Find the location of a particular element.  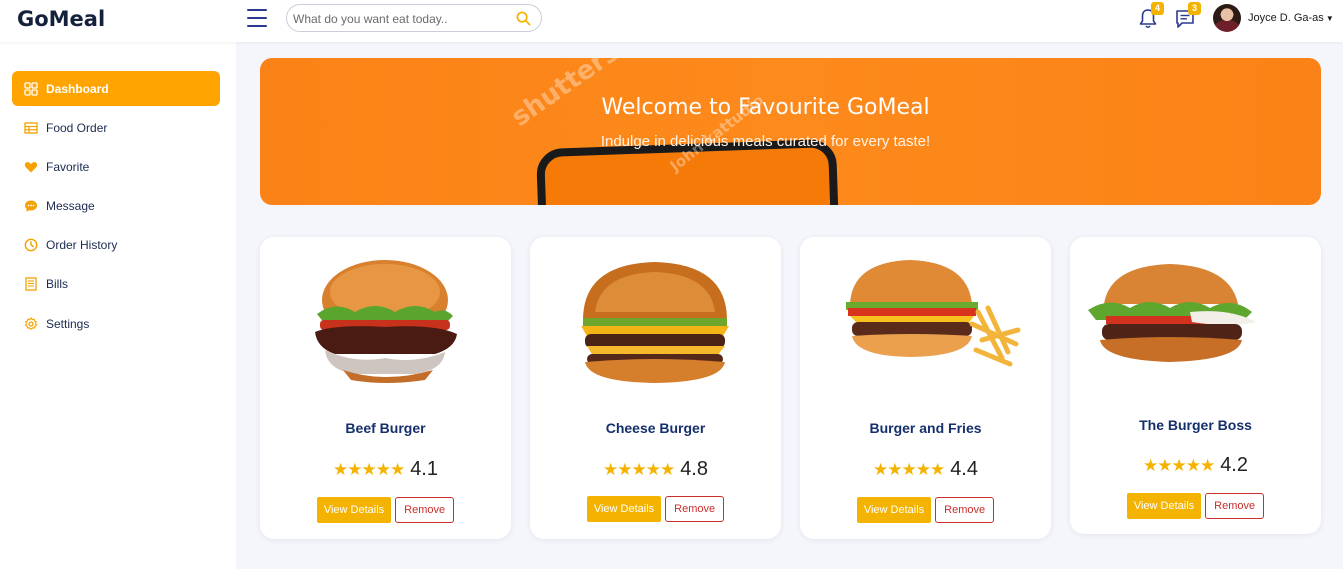

sidebar-item-favorite: Favorite is located at coordinates (116, 166).